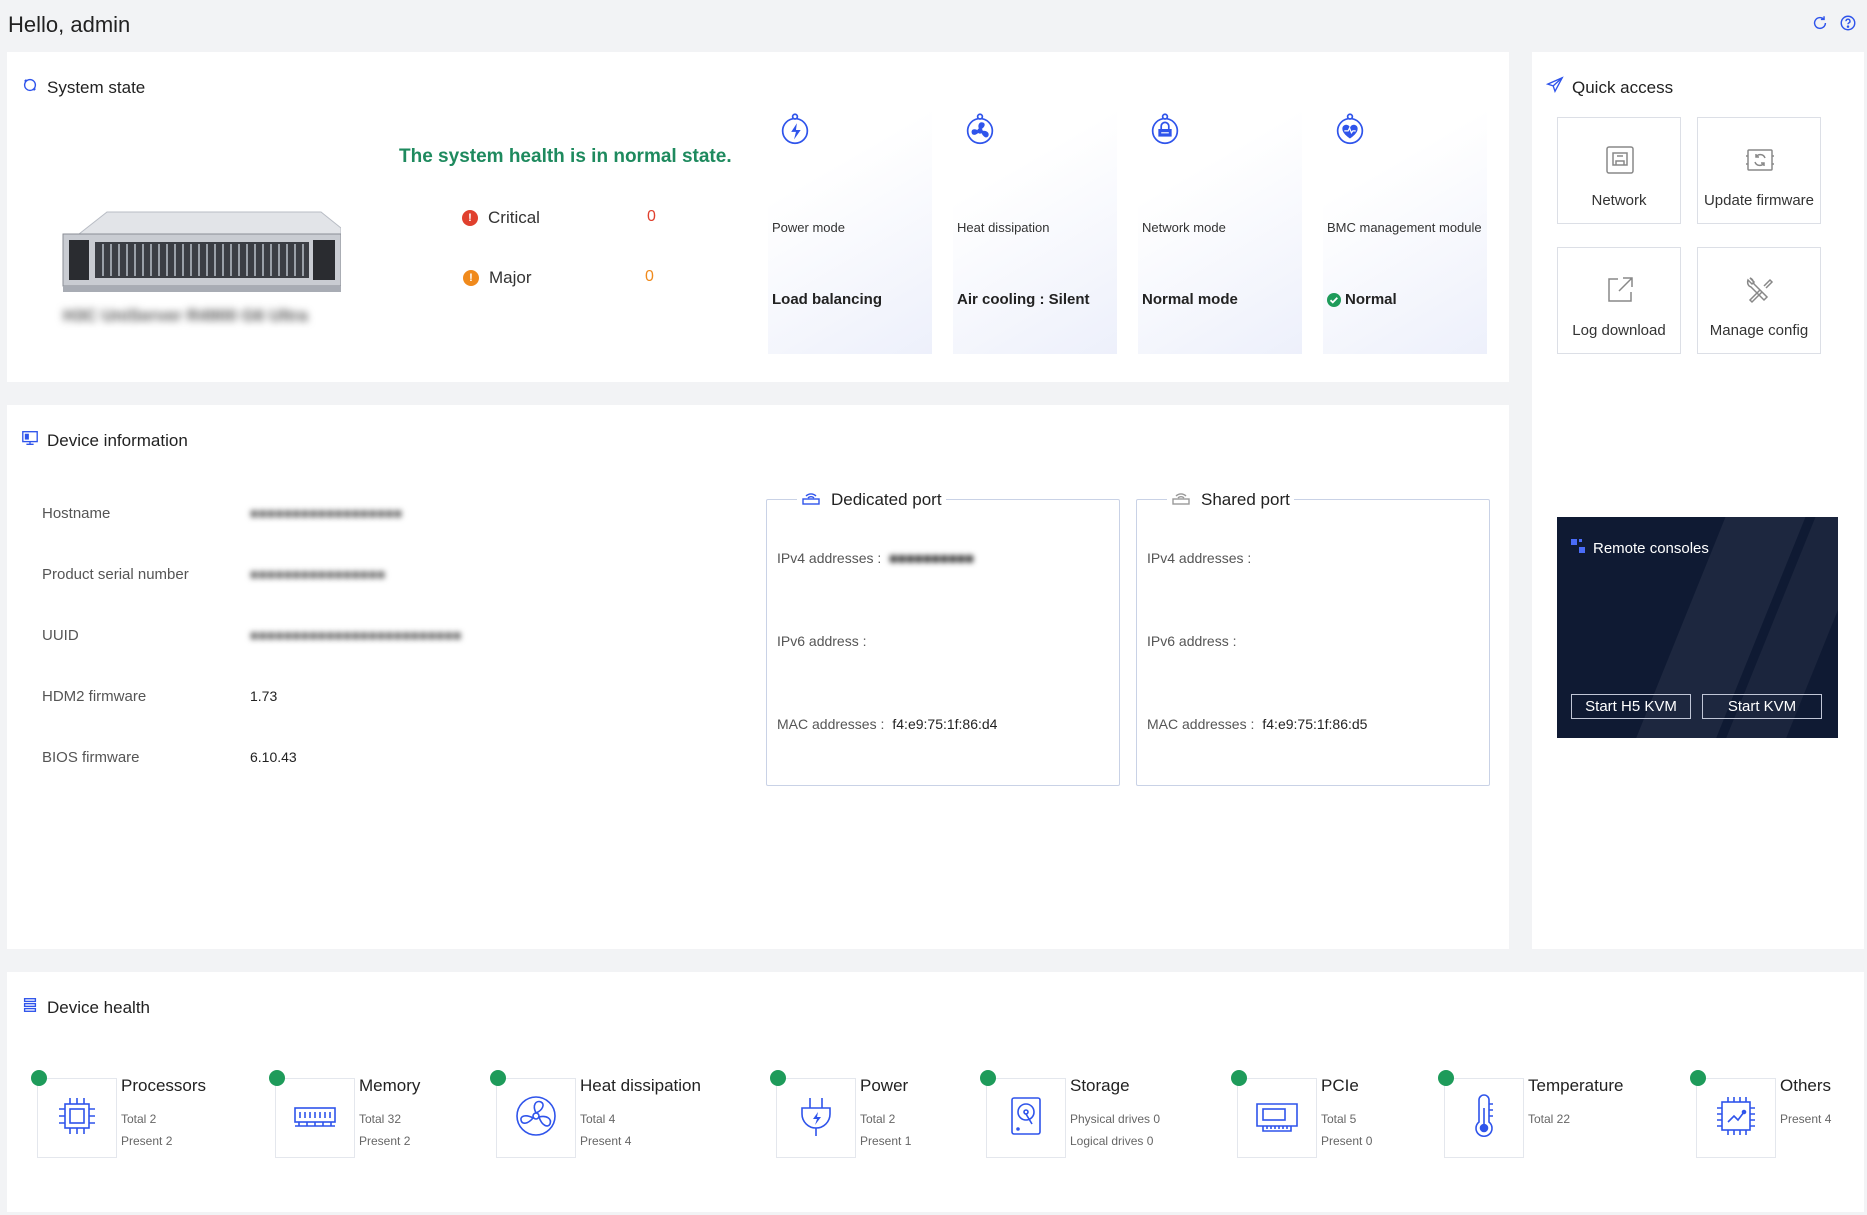 This screenshot has width=1867, height=1215. I want to click on dedicated-mac-value: f4:e9:75:1f:86:d4, so click(945, 724).